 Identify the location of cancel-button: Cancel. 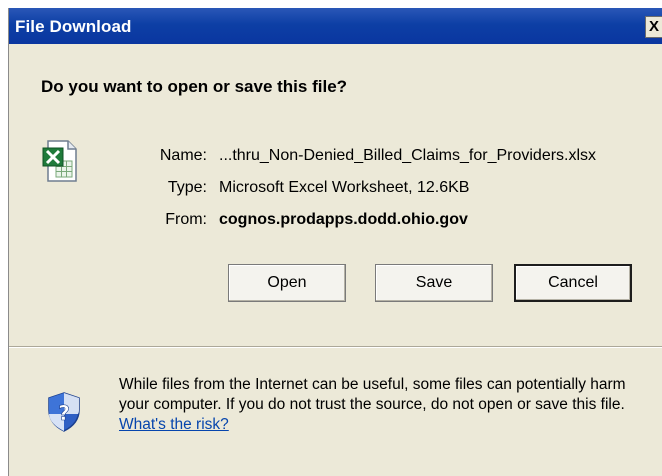
(573, 283).